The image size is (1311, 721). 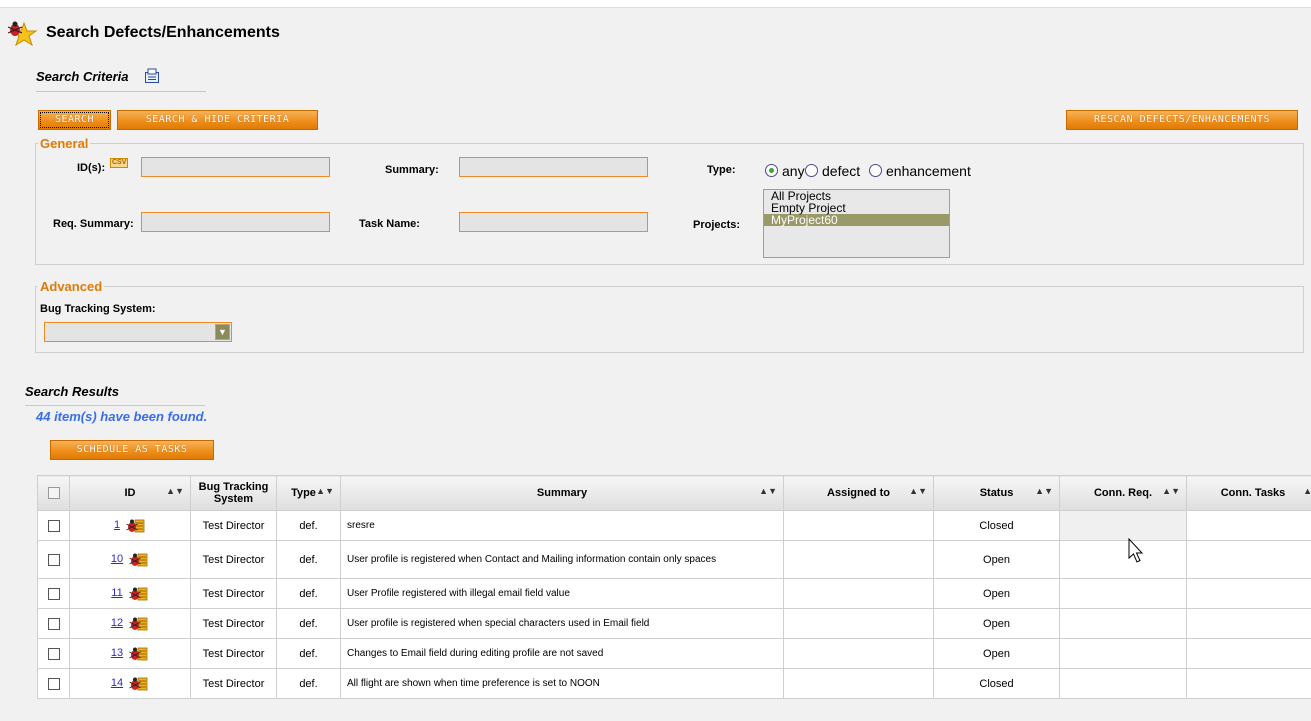 I want to click on row-summary-cell: sresre, so click(x=562, y=525).